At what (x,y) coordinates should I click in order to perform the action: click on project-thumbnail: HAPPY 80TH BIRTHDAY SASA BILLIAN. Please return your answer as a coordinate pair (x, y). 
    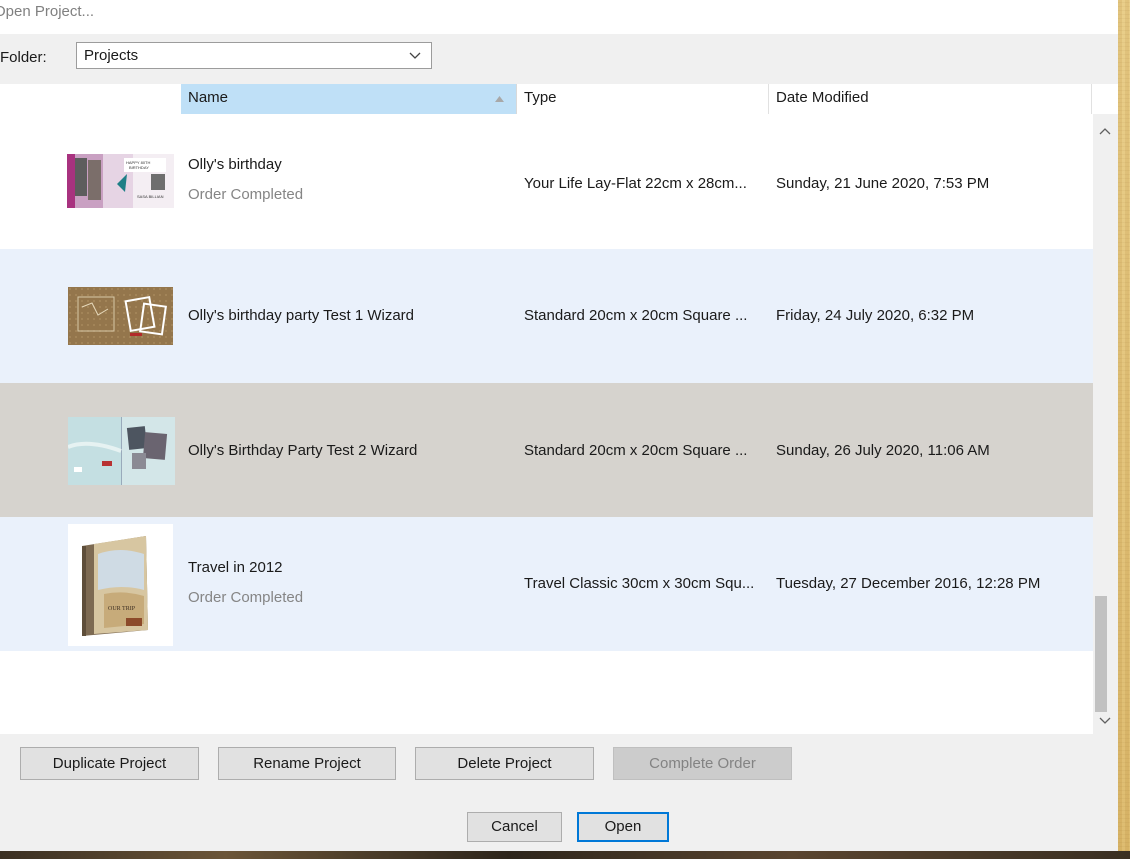
    Looking at the image, I should click on (120, 181).